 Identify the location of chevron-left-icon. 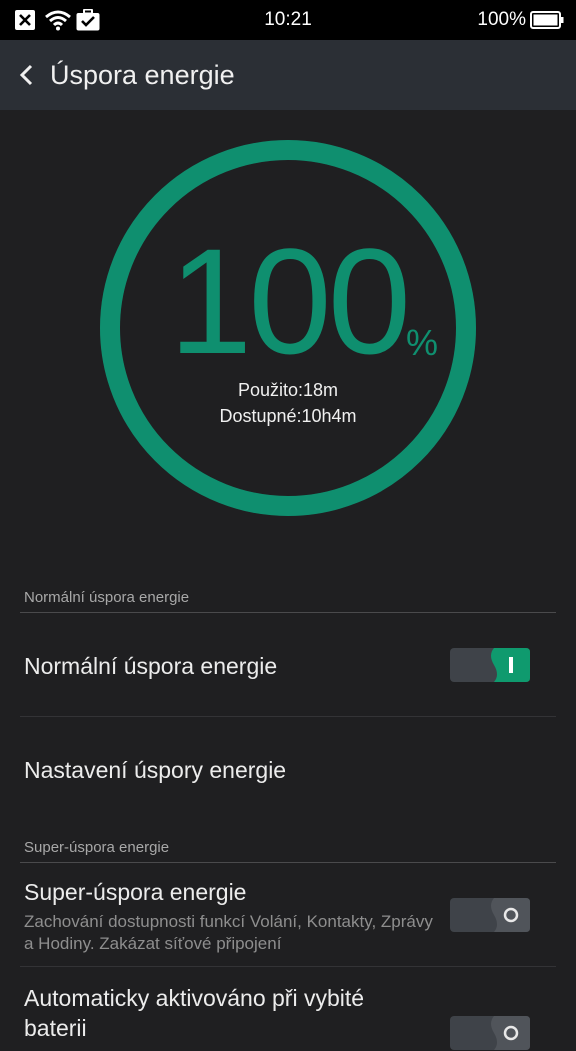
(26, 75).